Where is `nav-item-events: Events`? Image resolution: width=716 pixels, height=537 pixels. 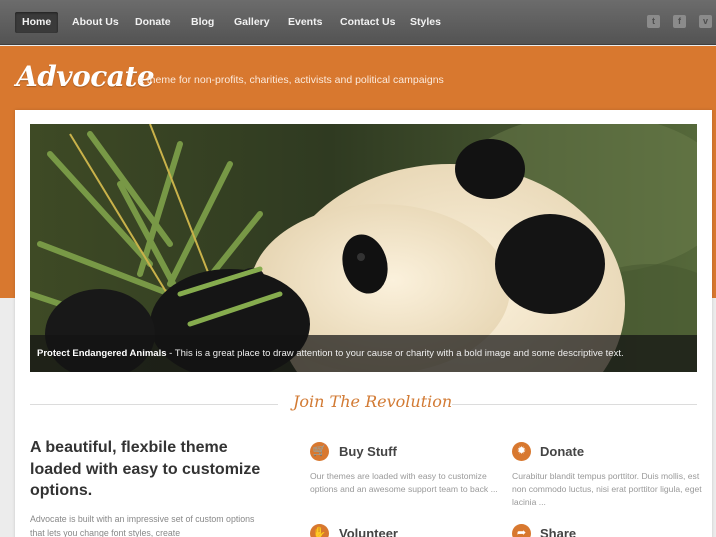
nav-item-events: Events is located at coordinates (305, 22).